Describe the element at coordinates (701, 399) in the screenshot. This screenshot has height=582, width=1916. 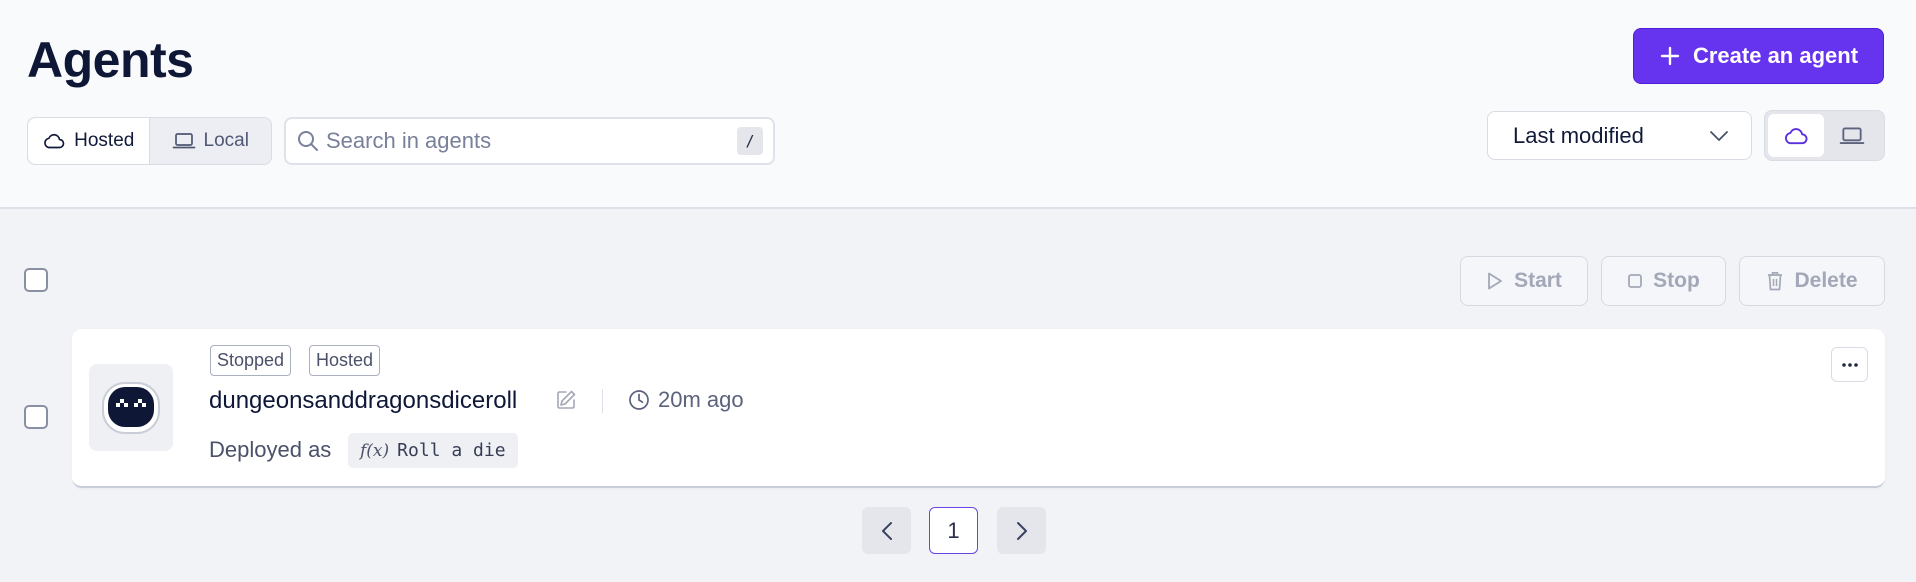
I see `last-updated-text: 20m ago` at that location.